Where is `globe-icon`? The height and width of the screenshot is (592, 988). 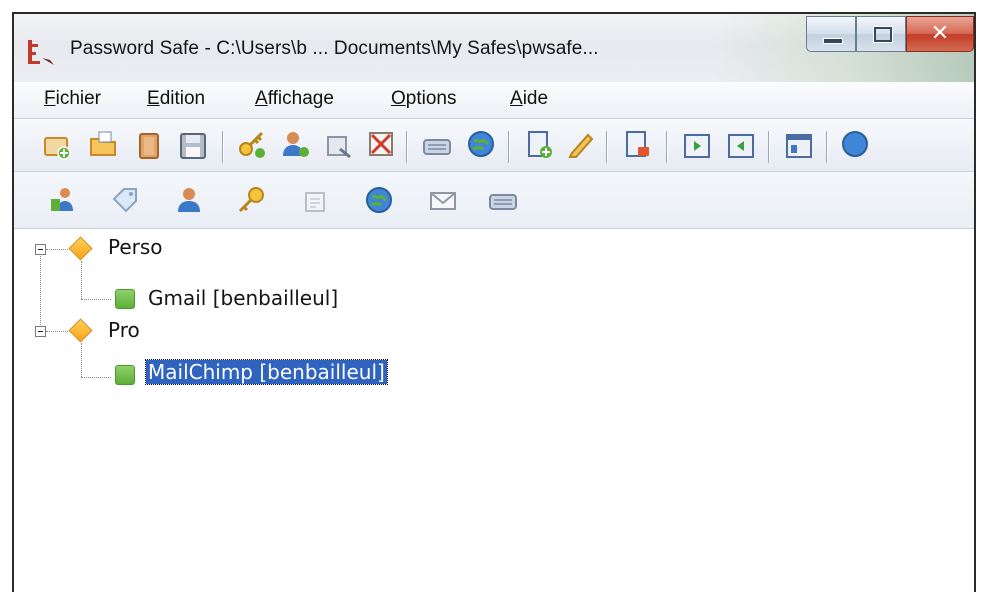 globe-icon is located at coordinates (379, 200).